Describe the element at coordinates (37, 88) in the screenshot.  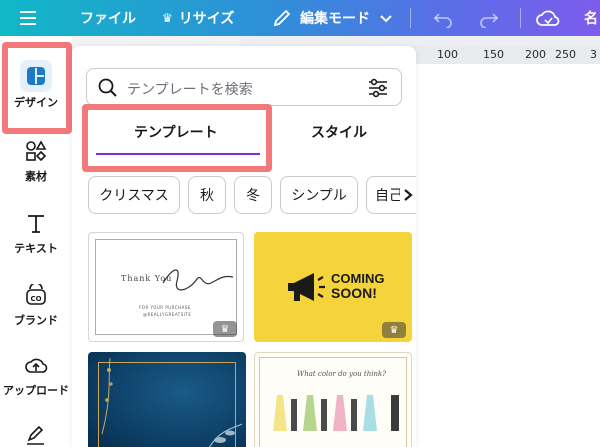
I see `highlight-box-design` at that location.